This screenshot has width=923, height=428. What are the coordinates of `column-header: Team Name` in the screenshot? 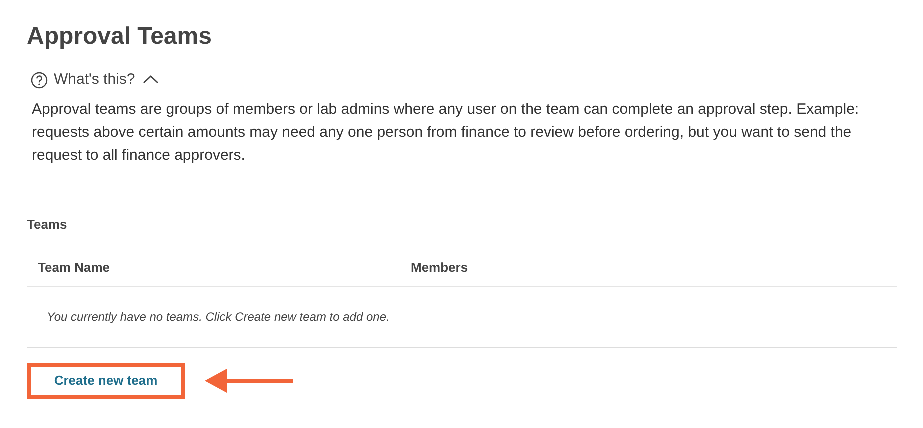 It's located at (75, 268).